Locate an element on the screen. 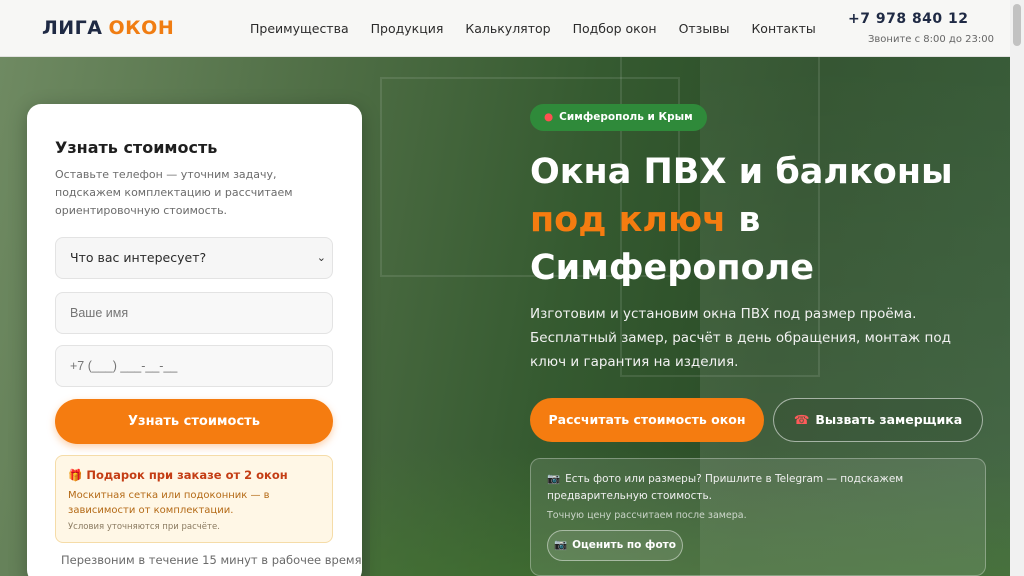 The height and width of the screenshot is (576, 1024). location-badge-text: Симферополь и Крым is located at coordinates (626, 117).